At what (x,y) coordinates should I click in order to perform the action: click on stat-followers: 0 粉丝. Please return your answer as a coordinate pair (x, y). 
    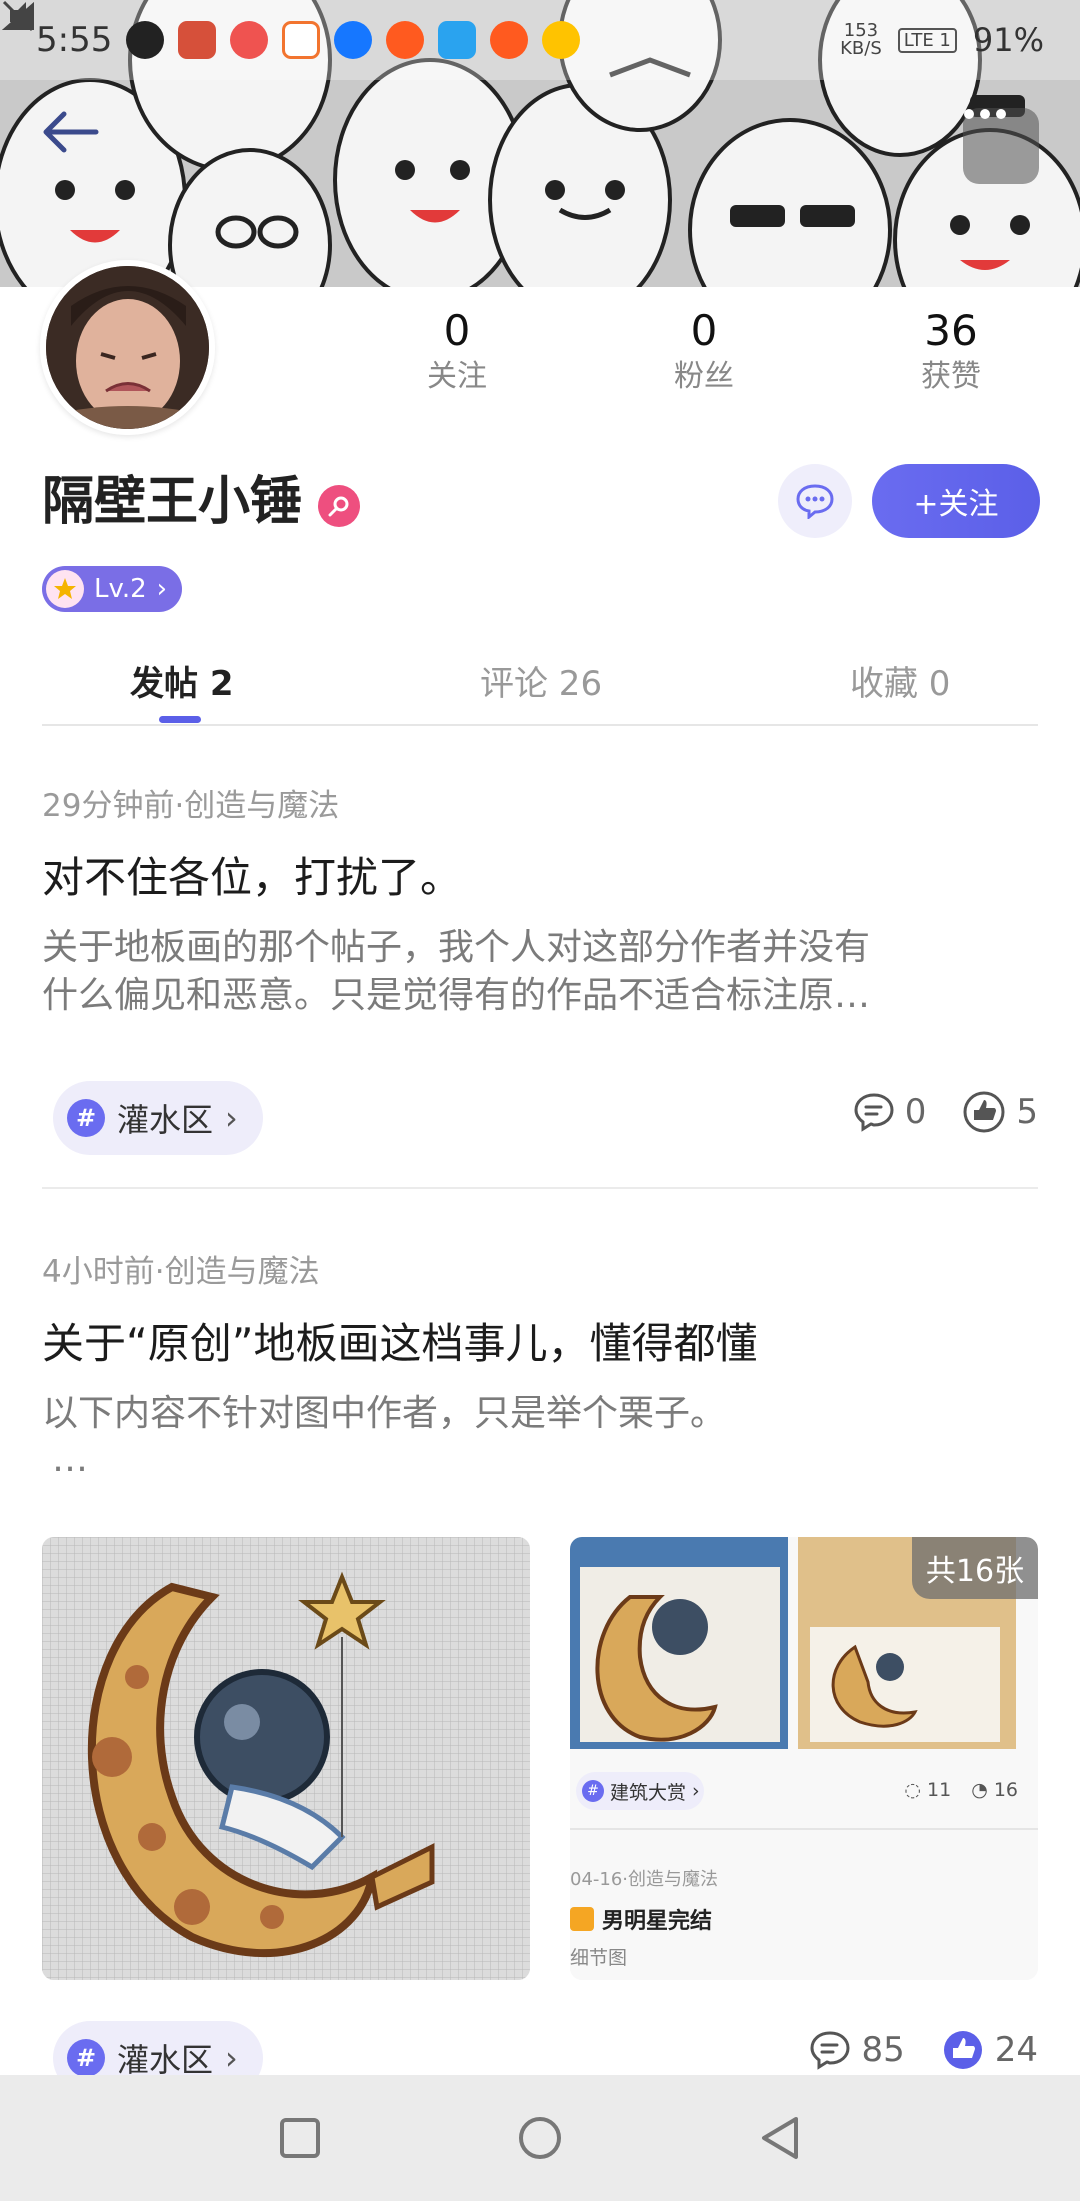
    Looking at the image, I should click on (704, 351).